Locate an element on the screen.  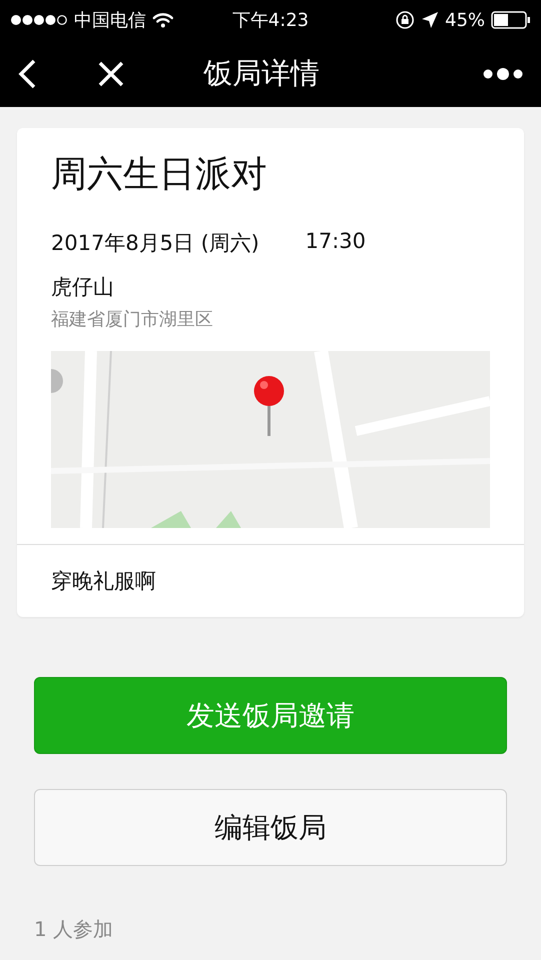
location-arrow-icon is located at coordinates (430, 20).